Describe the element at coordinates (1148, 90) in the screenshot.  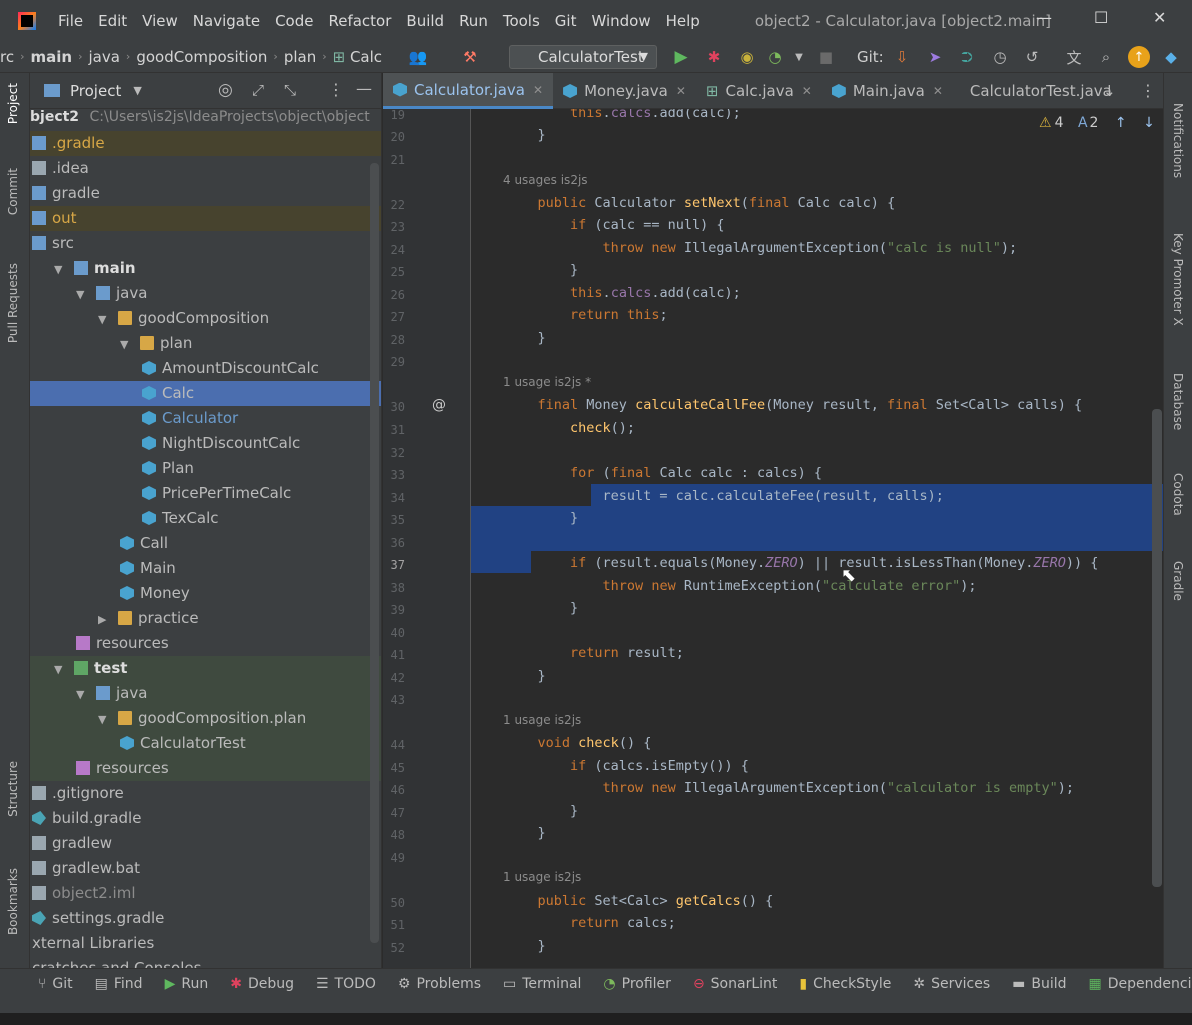
I see `tab-options-kebab-icon: ⋮` at that location.